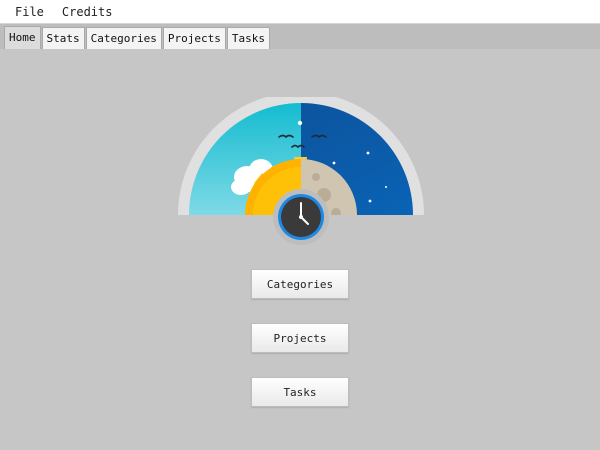  What do you see at coordinates (300, 284) in the screenshot?
I see `categories-button: Categories` at bounding box center [300, 284].